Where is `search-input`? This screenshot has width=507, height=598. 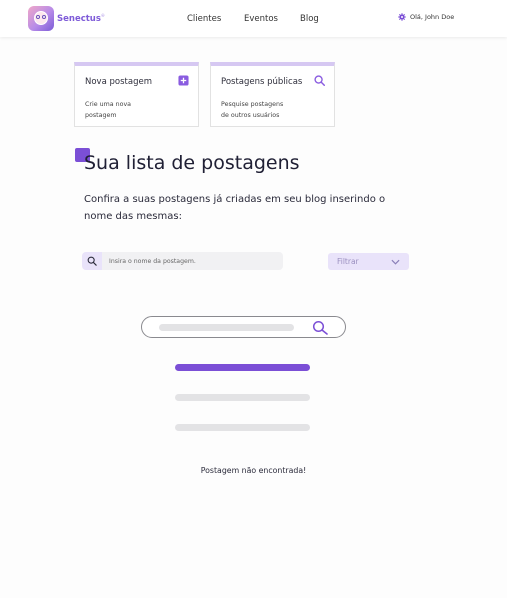
search-input is located at coordinates (192, 261).